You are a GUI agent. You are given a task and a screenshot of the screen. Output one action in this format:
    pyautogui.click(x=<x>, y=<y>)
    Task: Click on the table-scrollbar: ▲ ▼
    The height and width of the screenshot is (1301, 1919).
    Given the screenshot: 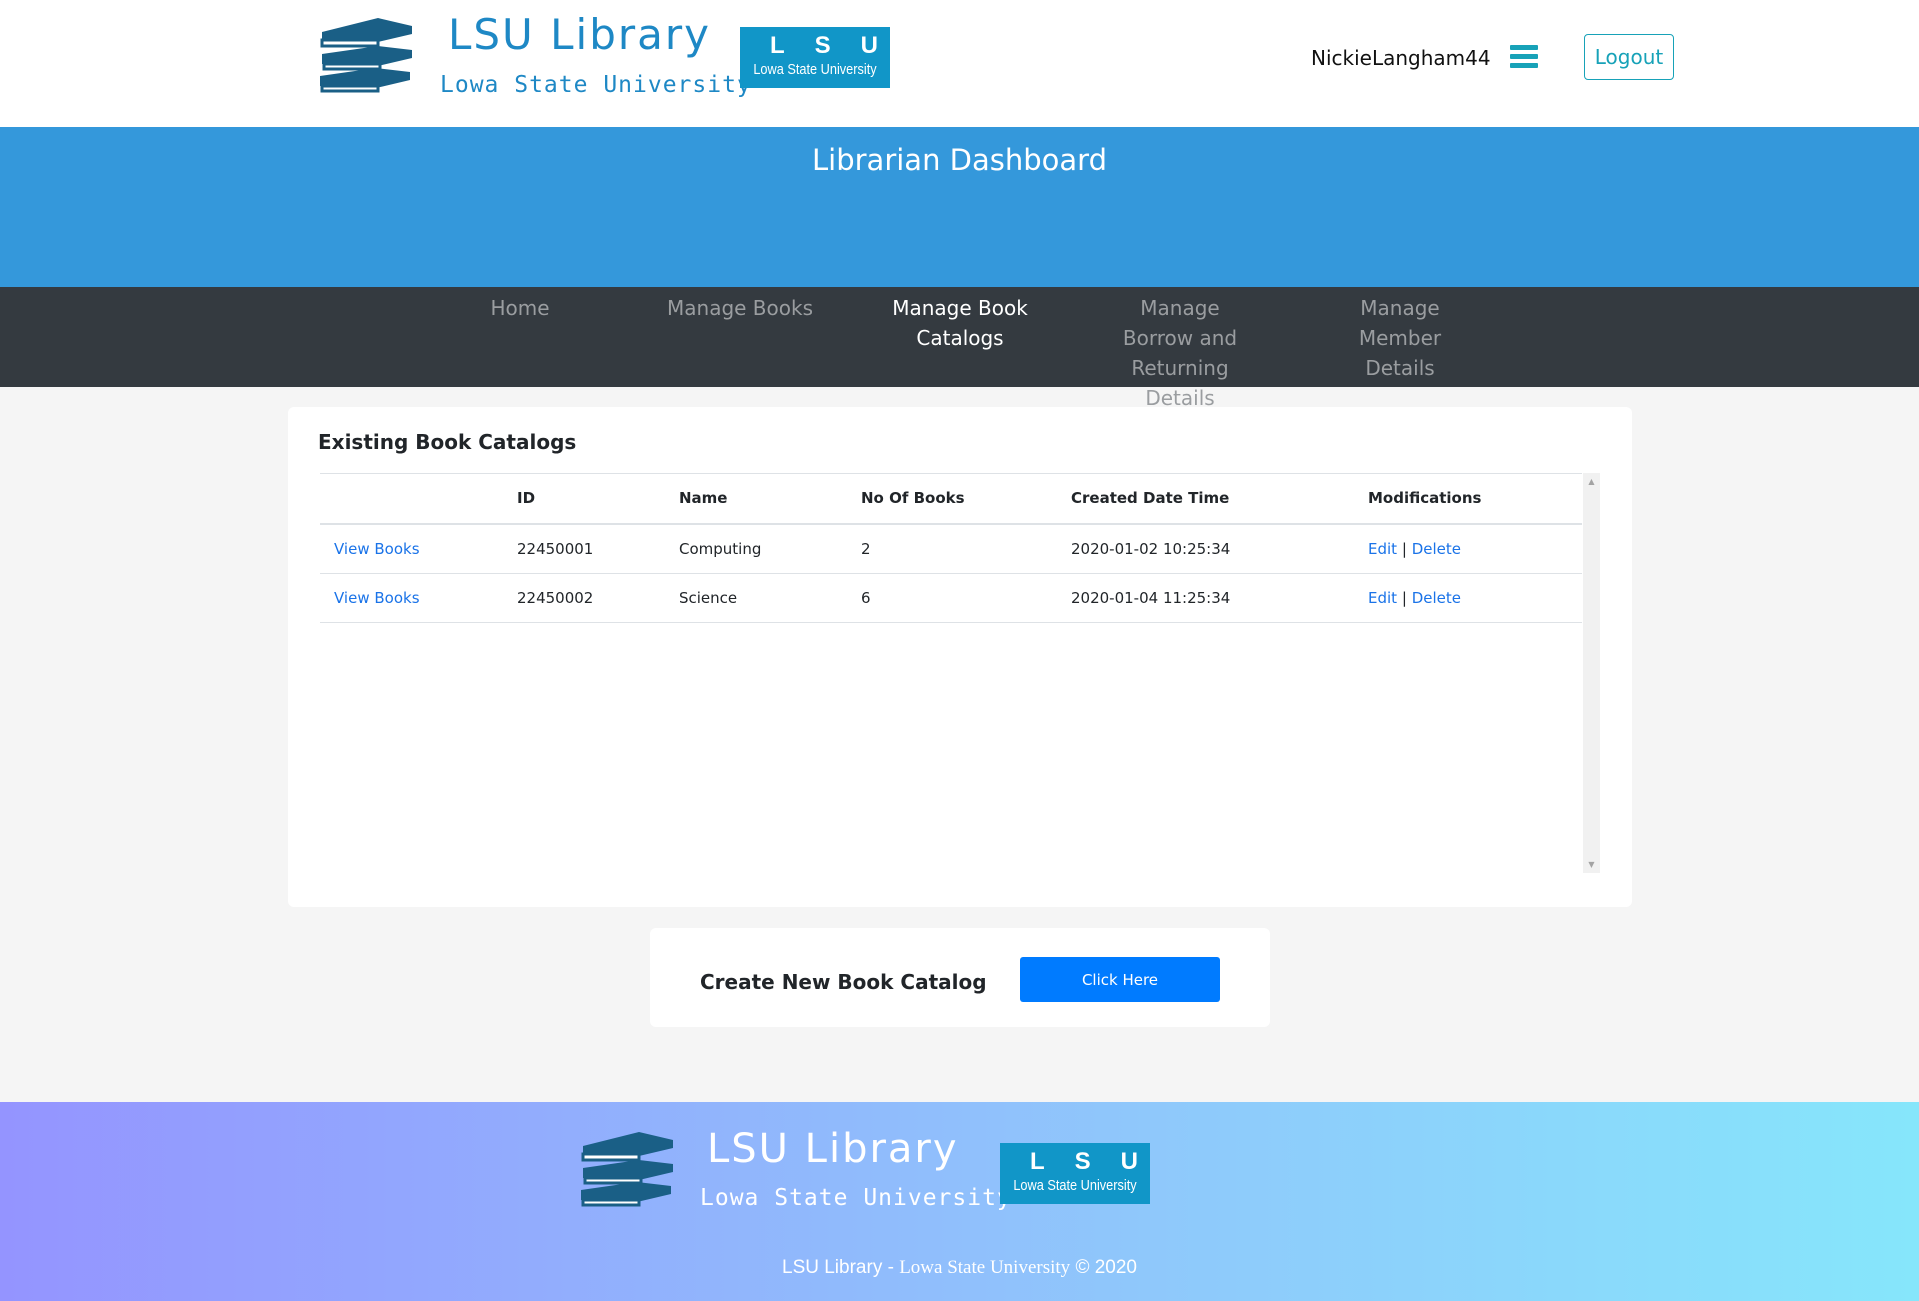 What is the action you would take?
    pyautogui.click(x=1591, y=673)
    